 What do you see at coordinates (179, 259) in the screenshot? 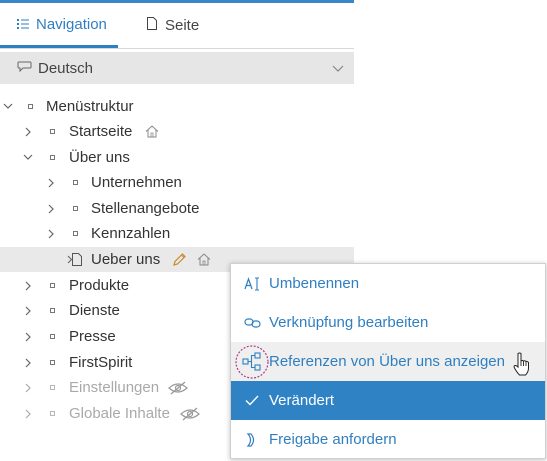
I see `edit-icon` at bounding box center [179, 259].